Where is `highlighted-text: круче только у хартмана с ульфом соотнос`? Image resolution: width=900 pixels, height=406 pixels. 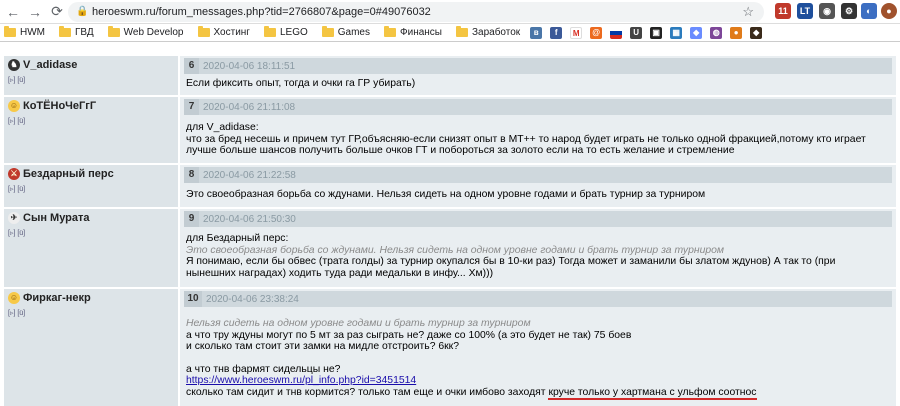
highlighted-text: круче только у хартмана с ульфом соотнос is located at coordinates (652, 393).